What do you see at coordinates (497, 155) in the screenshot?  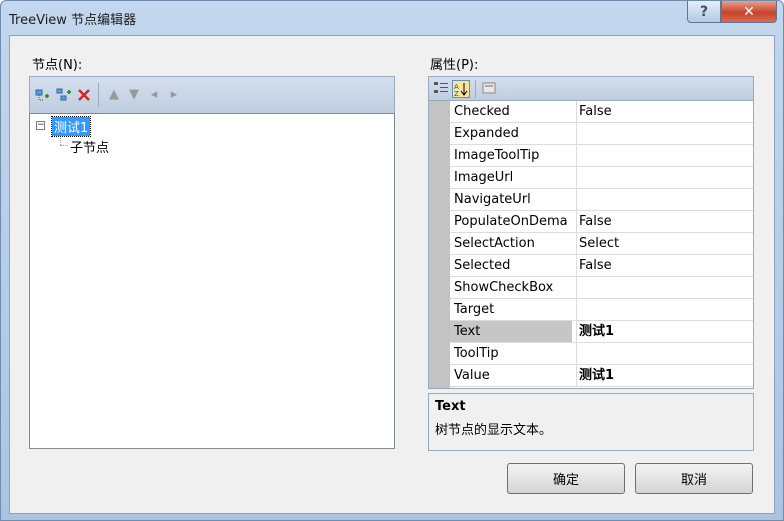 I see `property-name: ImageToolTip` at bounding box center [497, 155].